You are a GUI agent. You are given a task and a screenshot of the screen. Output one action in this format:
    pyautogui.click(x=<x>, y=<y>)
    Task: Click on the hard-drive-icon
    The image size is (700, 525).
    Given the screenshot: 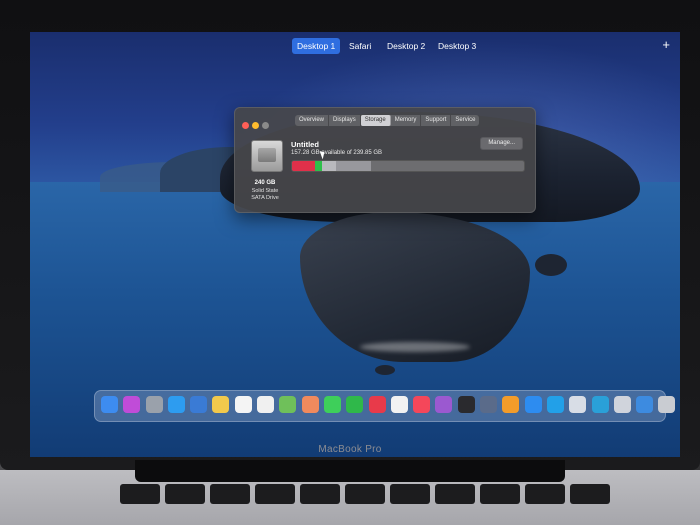 What is the action you would take?
    pyautogui.click(x=267, y=156)
    